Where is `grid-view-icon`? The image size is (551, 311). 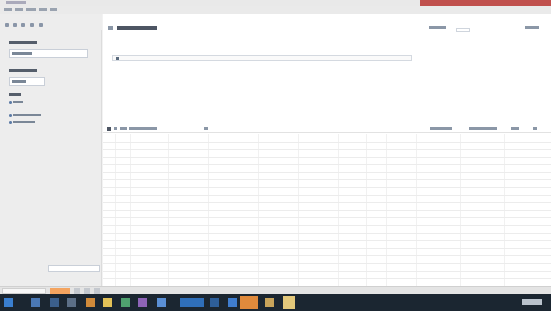 grid-view-icon is located at coordinates (109, 129).